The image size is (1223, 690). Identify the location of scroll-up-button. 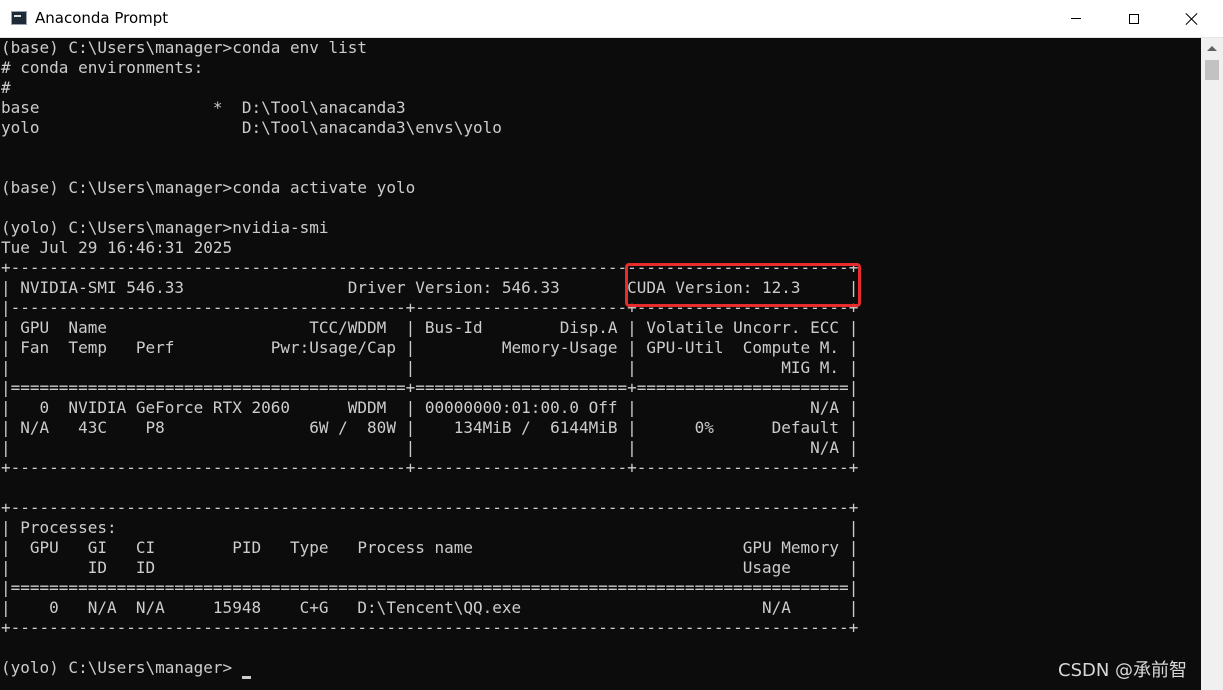
(1212, 48).